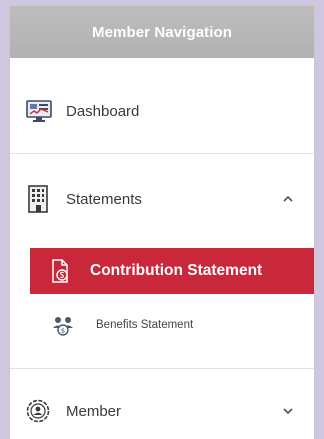  I want to click on people-money-icon: $, so click(63, 325).